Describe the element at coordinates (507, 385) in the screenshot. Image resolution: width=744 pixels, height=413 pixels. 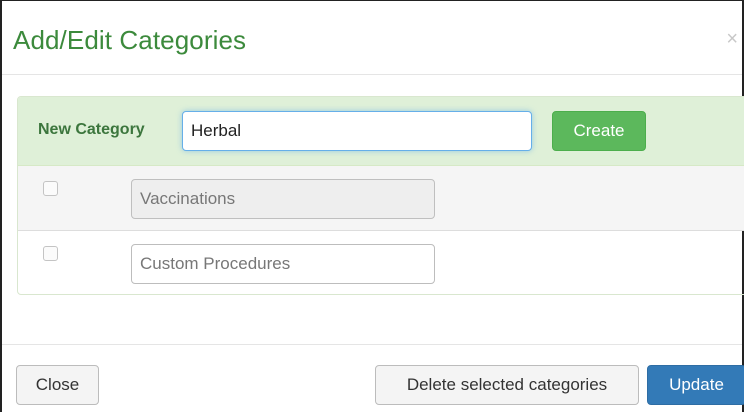
I see `delete-selected-button: Delete selected categories` at that location.